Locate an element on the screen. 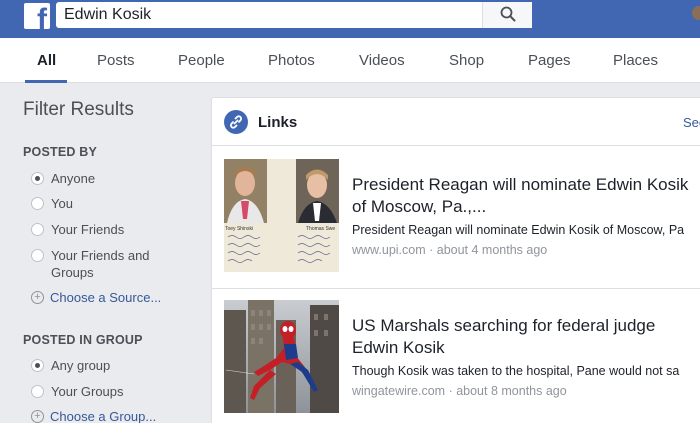 The width and height of the screenshot is (700, 423). posted-by-heading: POSTED BY is located at coordinates (60, 152).